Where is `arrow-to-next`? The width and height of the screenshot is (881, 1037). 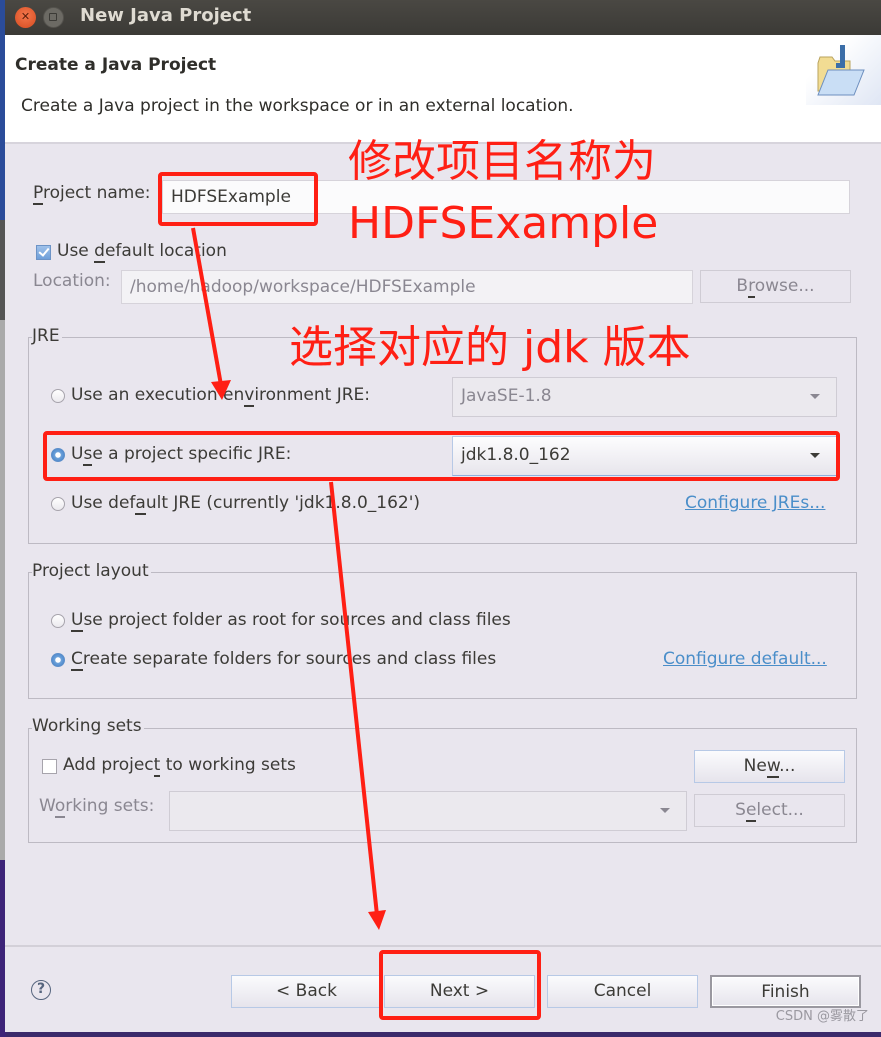
arrow-to-next is located at coordinates (357, 705).